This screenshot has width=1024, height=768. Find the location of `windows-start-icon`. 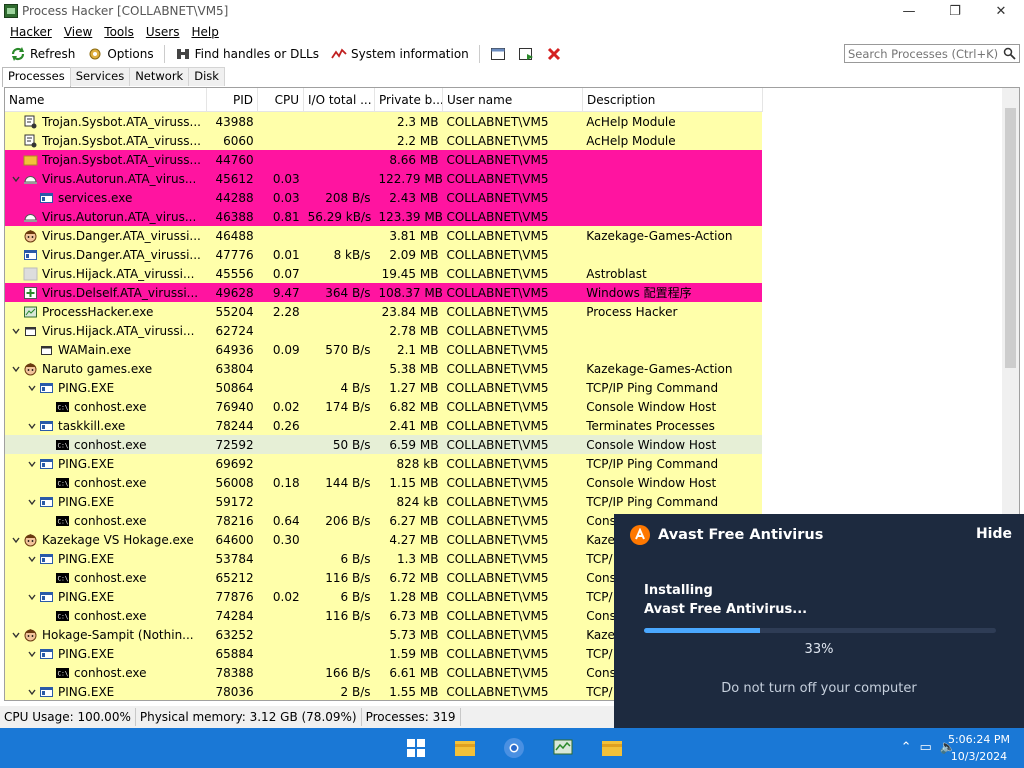

windows-start-icon is located at coordinates (416, 748).